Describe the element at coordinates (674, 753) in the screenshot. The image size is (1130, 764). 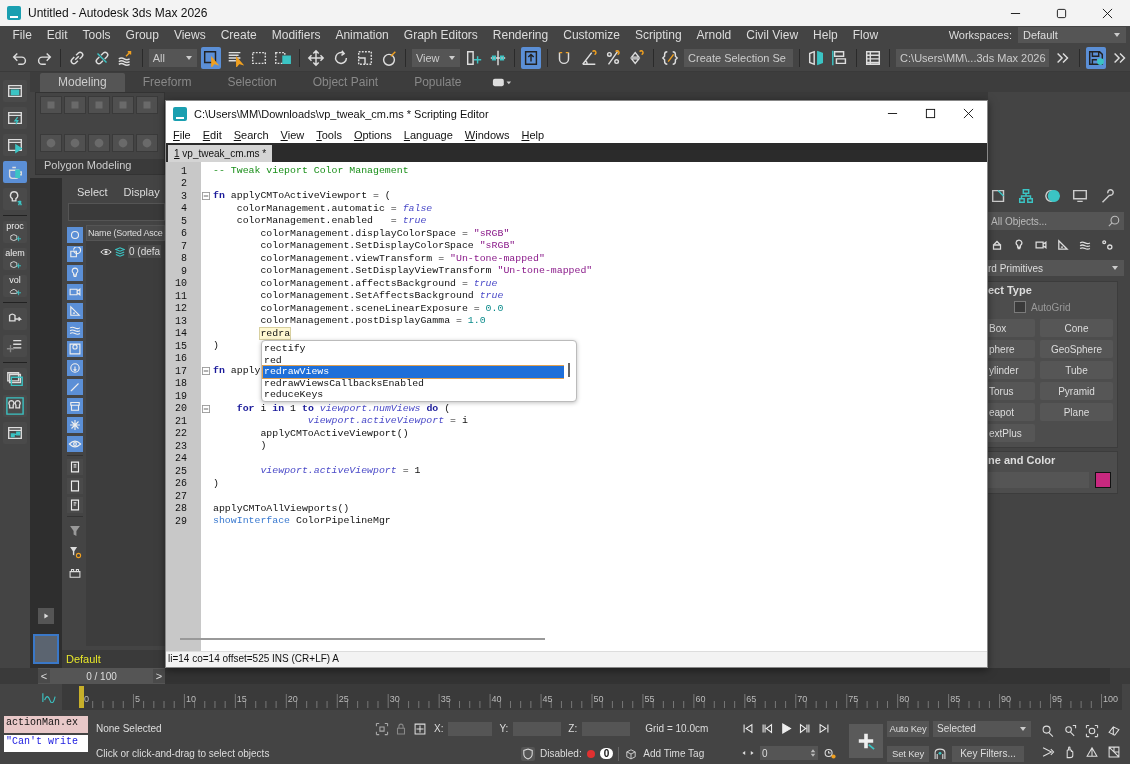
I see `add-time-tag-button: Add Time Tag` at that location.